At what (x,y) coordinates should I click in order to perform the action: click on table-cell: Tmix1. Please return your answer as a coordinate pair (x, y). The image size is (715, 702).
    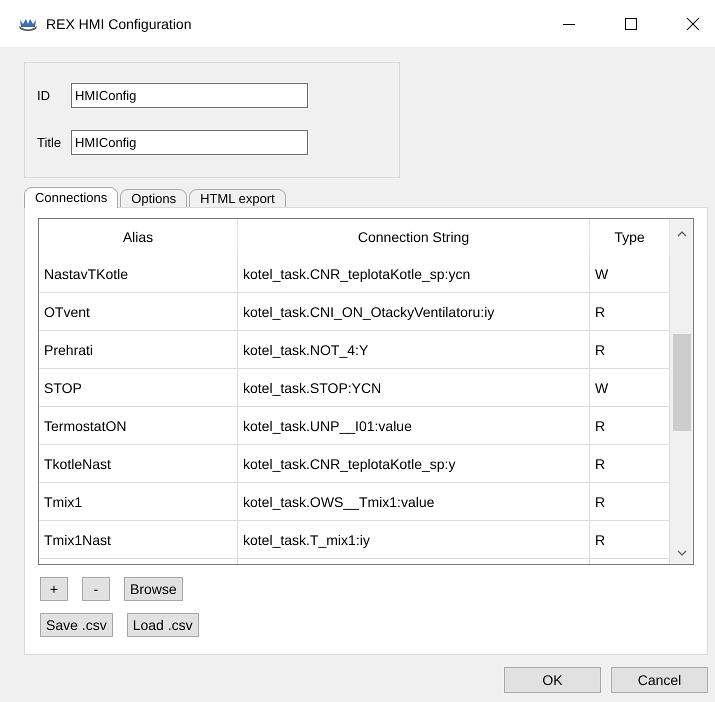
    Looking at the image, I should click on (138, 501).